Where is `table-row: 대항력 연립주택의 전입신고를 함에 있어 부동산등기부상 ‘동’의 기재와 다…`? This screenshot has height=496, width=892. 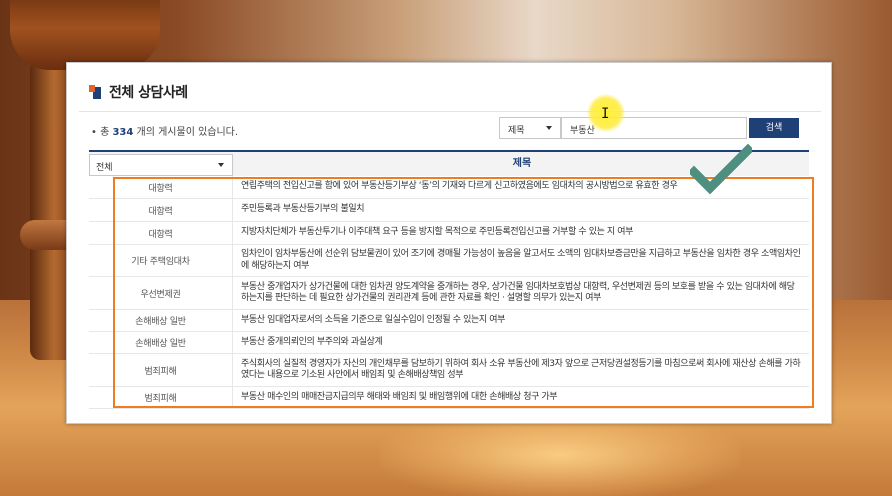
table-row: 대항력 연립주택의 전입신고를 함에 있어 부동산등기부상 ‘동’의 기재와 다… is located at coordinates (449, 187).